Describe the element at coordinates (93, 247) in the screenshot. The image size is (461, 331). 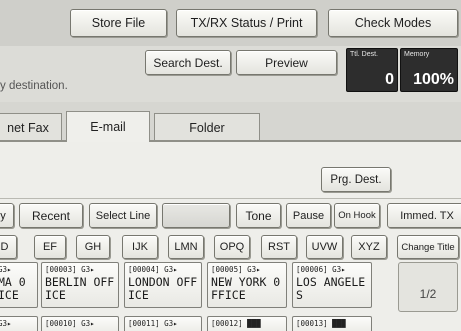
I see `title-key-gh: GH` at that location.